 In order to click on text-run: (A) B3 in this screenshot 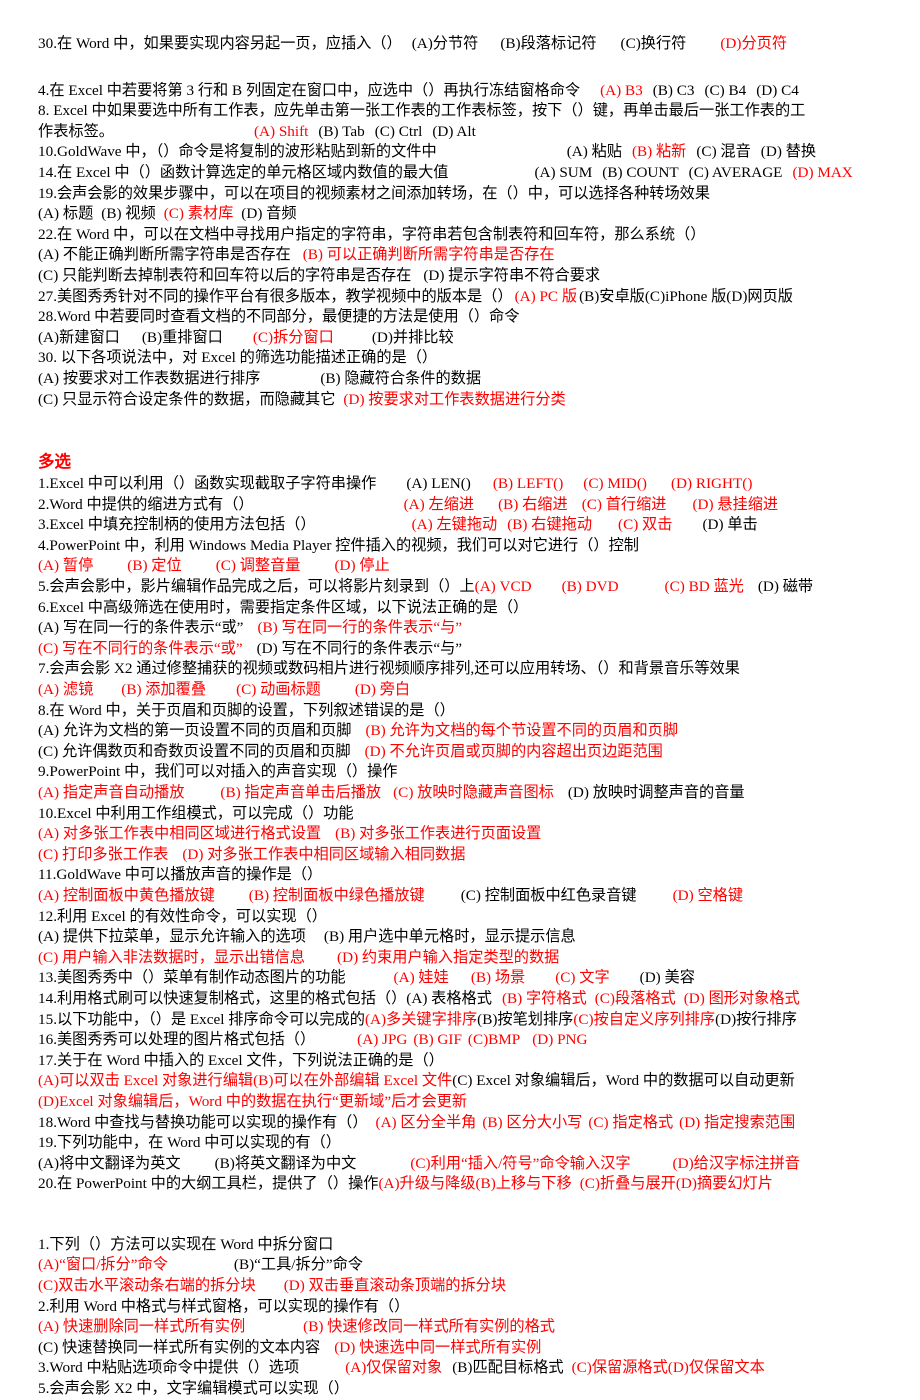, I will do `click(621, 90)`.